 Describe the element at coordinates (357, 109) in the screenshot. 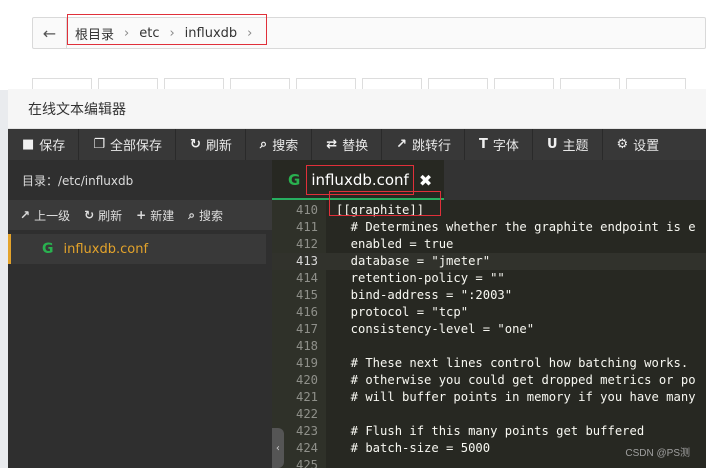

I see `window-title: 在线文本编辑器` at that location.